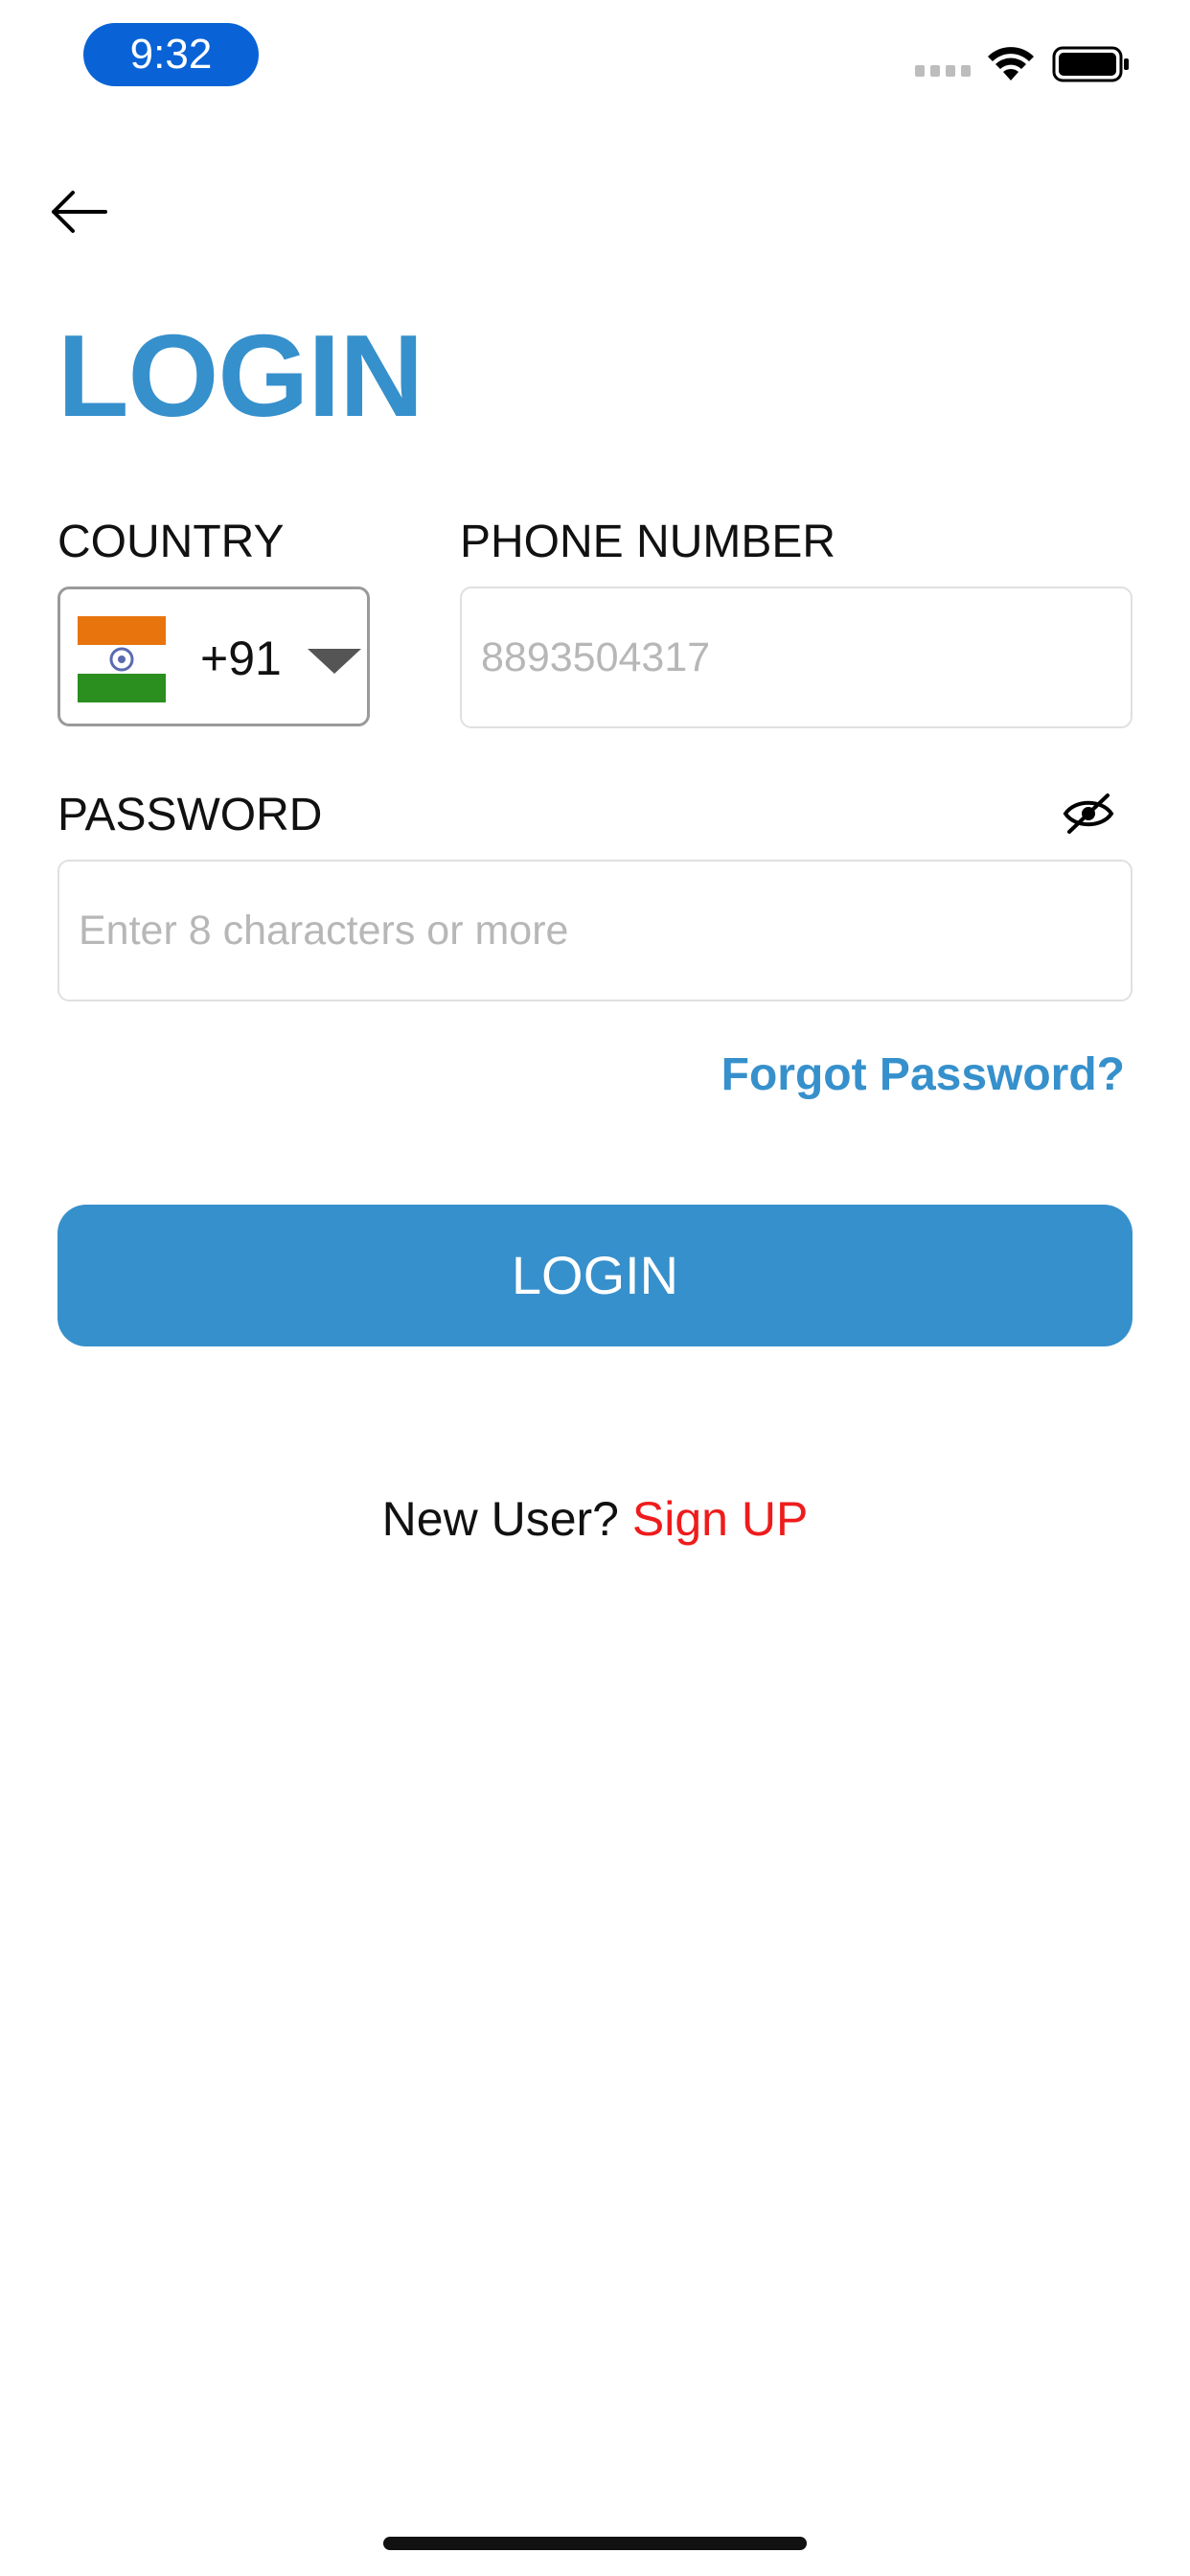 Image resolution: width=1190 pixels, height=2576 pixels. What do you see at coordinates (648, 542) in the screenshot?
I see `phone-label: PHONE NUMBER` at bounding box center [648, 542].